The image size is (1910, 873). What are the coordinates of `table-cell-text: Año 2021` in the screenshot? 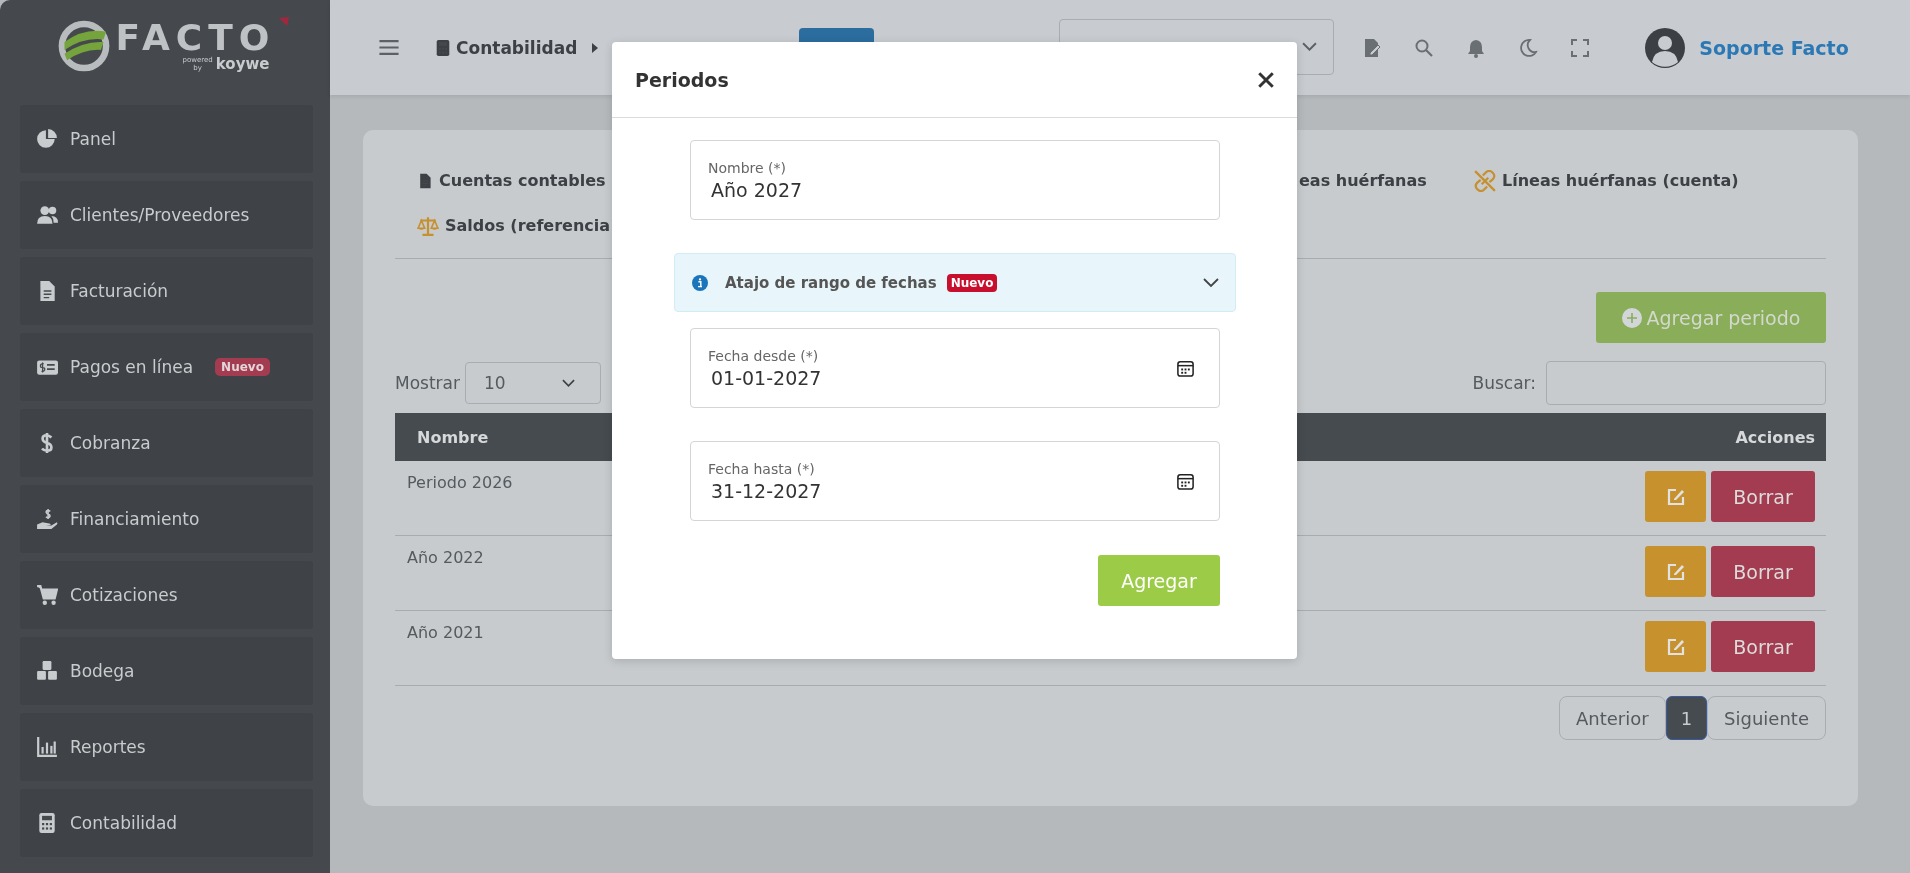 It's located at (445, 633).